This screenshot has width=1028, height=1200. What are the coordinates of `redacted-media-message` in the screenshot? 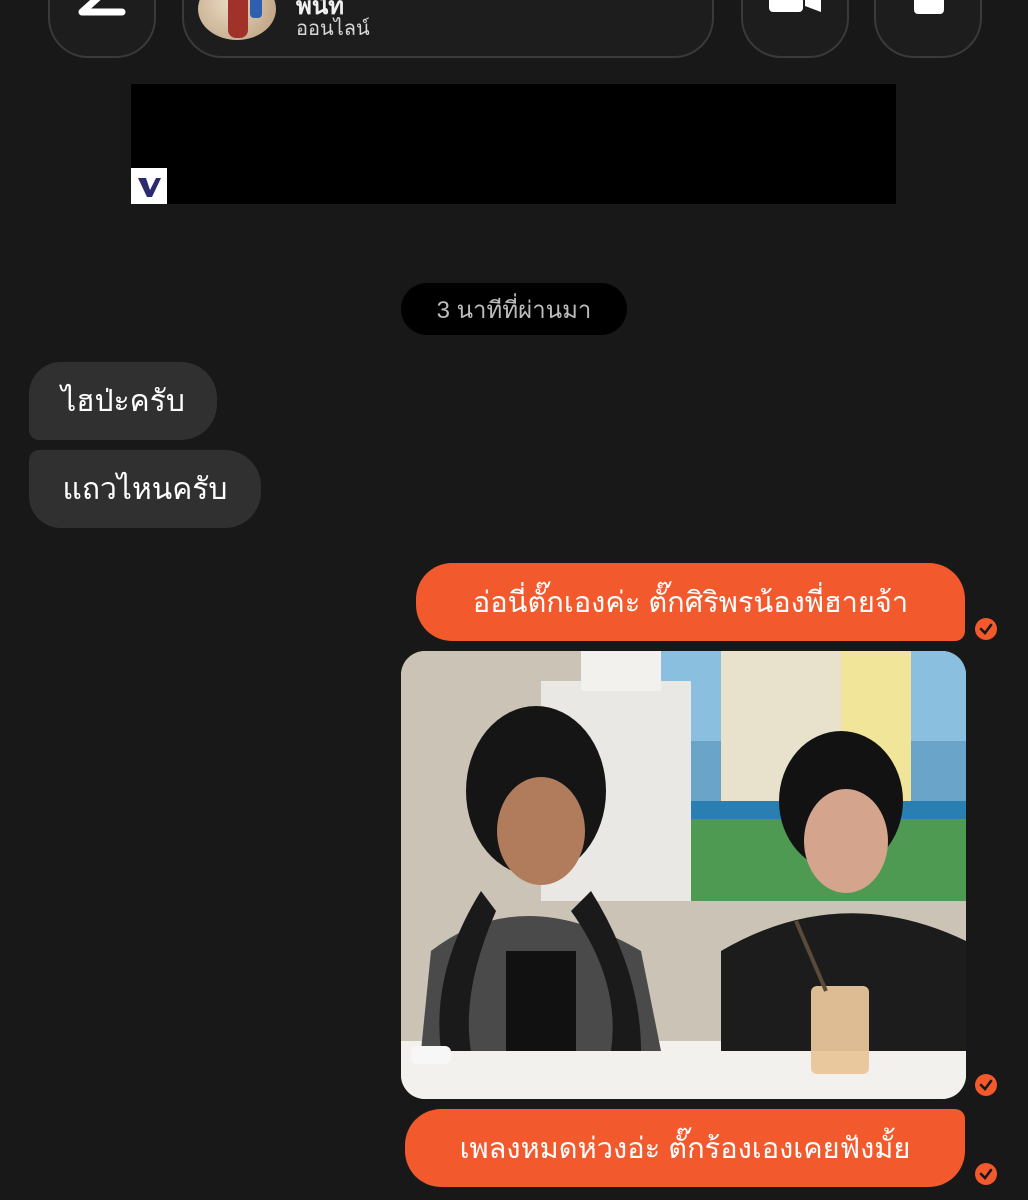 It's located at (513, 144).